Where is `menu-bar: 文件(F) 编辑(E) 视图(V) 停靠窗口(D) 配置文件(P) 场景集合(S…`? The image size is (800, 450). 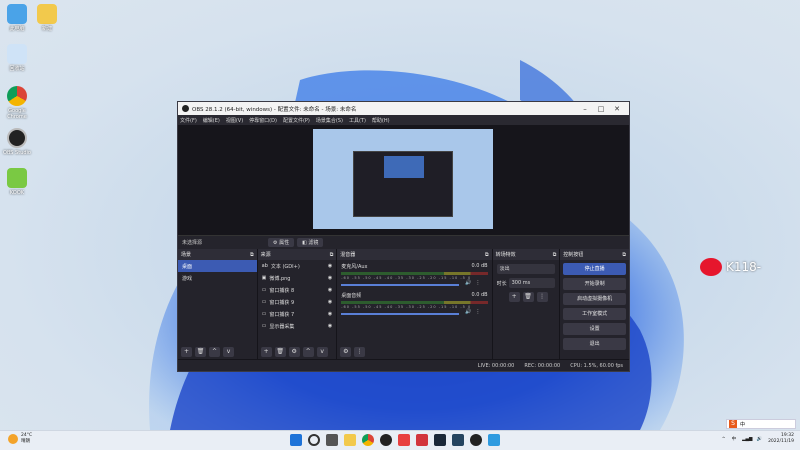
menu-bar: 文件(F) 编辑(E) 视图(V) 停靠窗口(D) 配置文件(P) 场景集合(S… is located at coordinates (403, 120).